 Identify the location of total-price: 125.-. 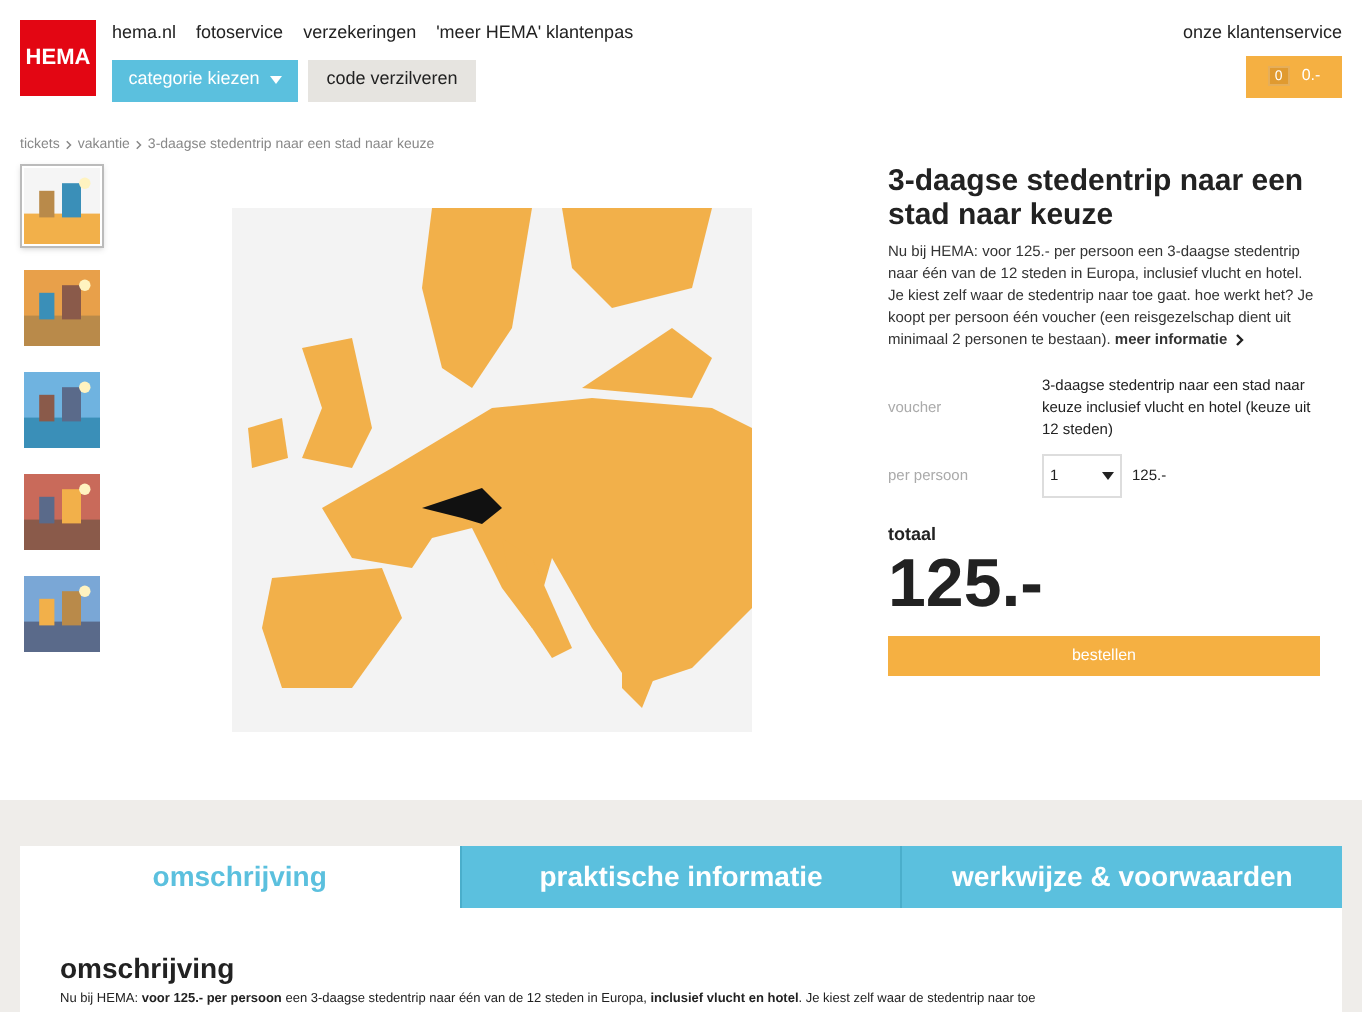
(966, 583).